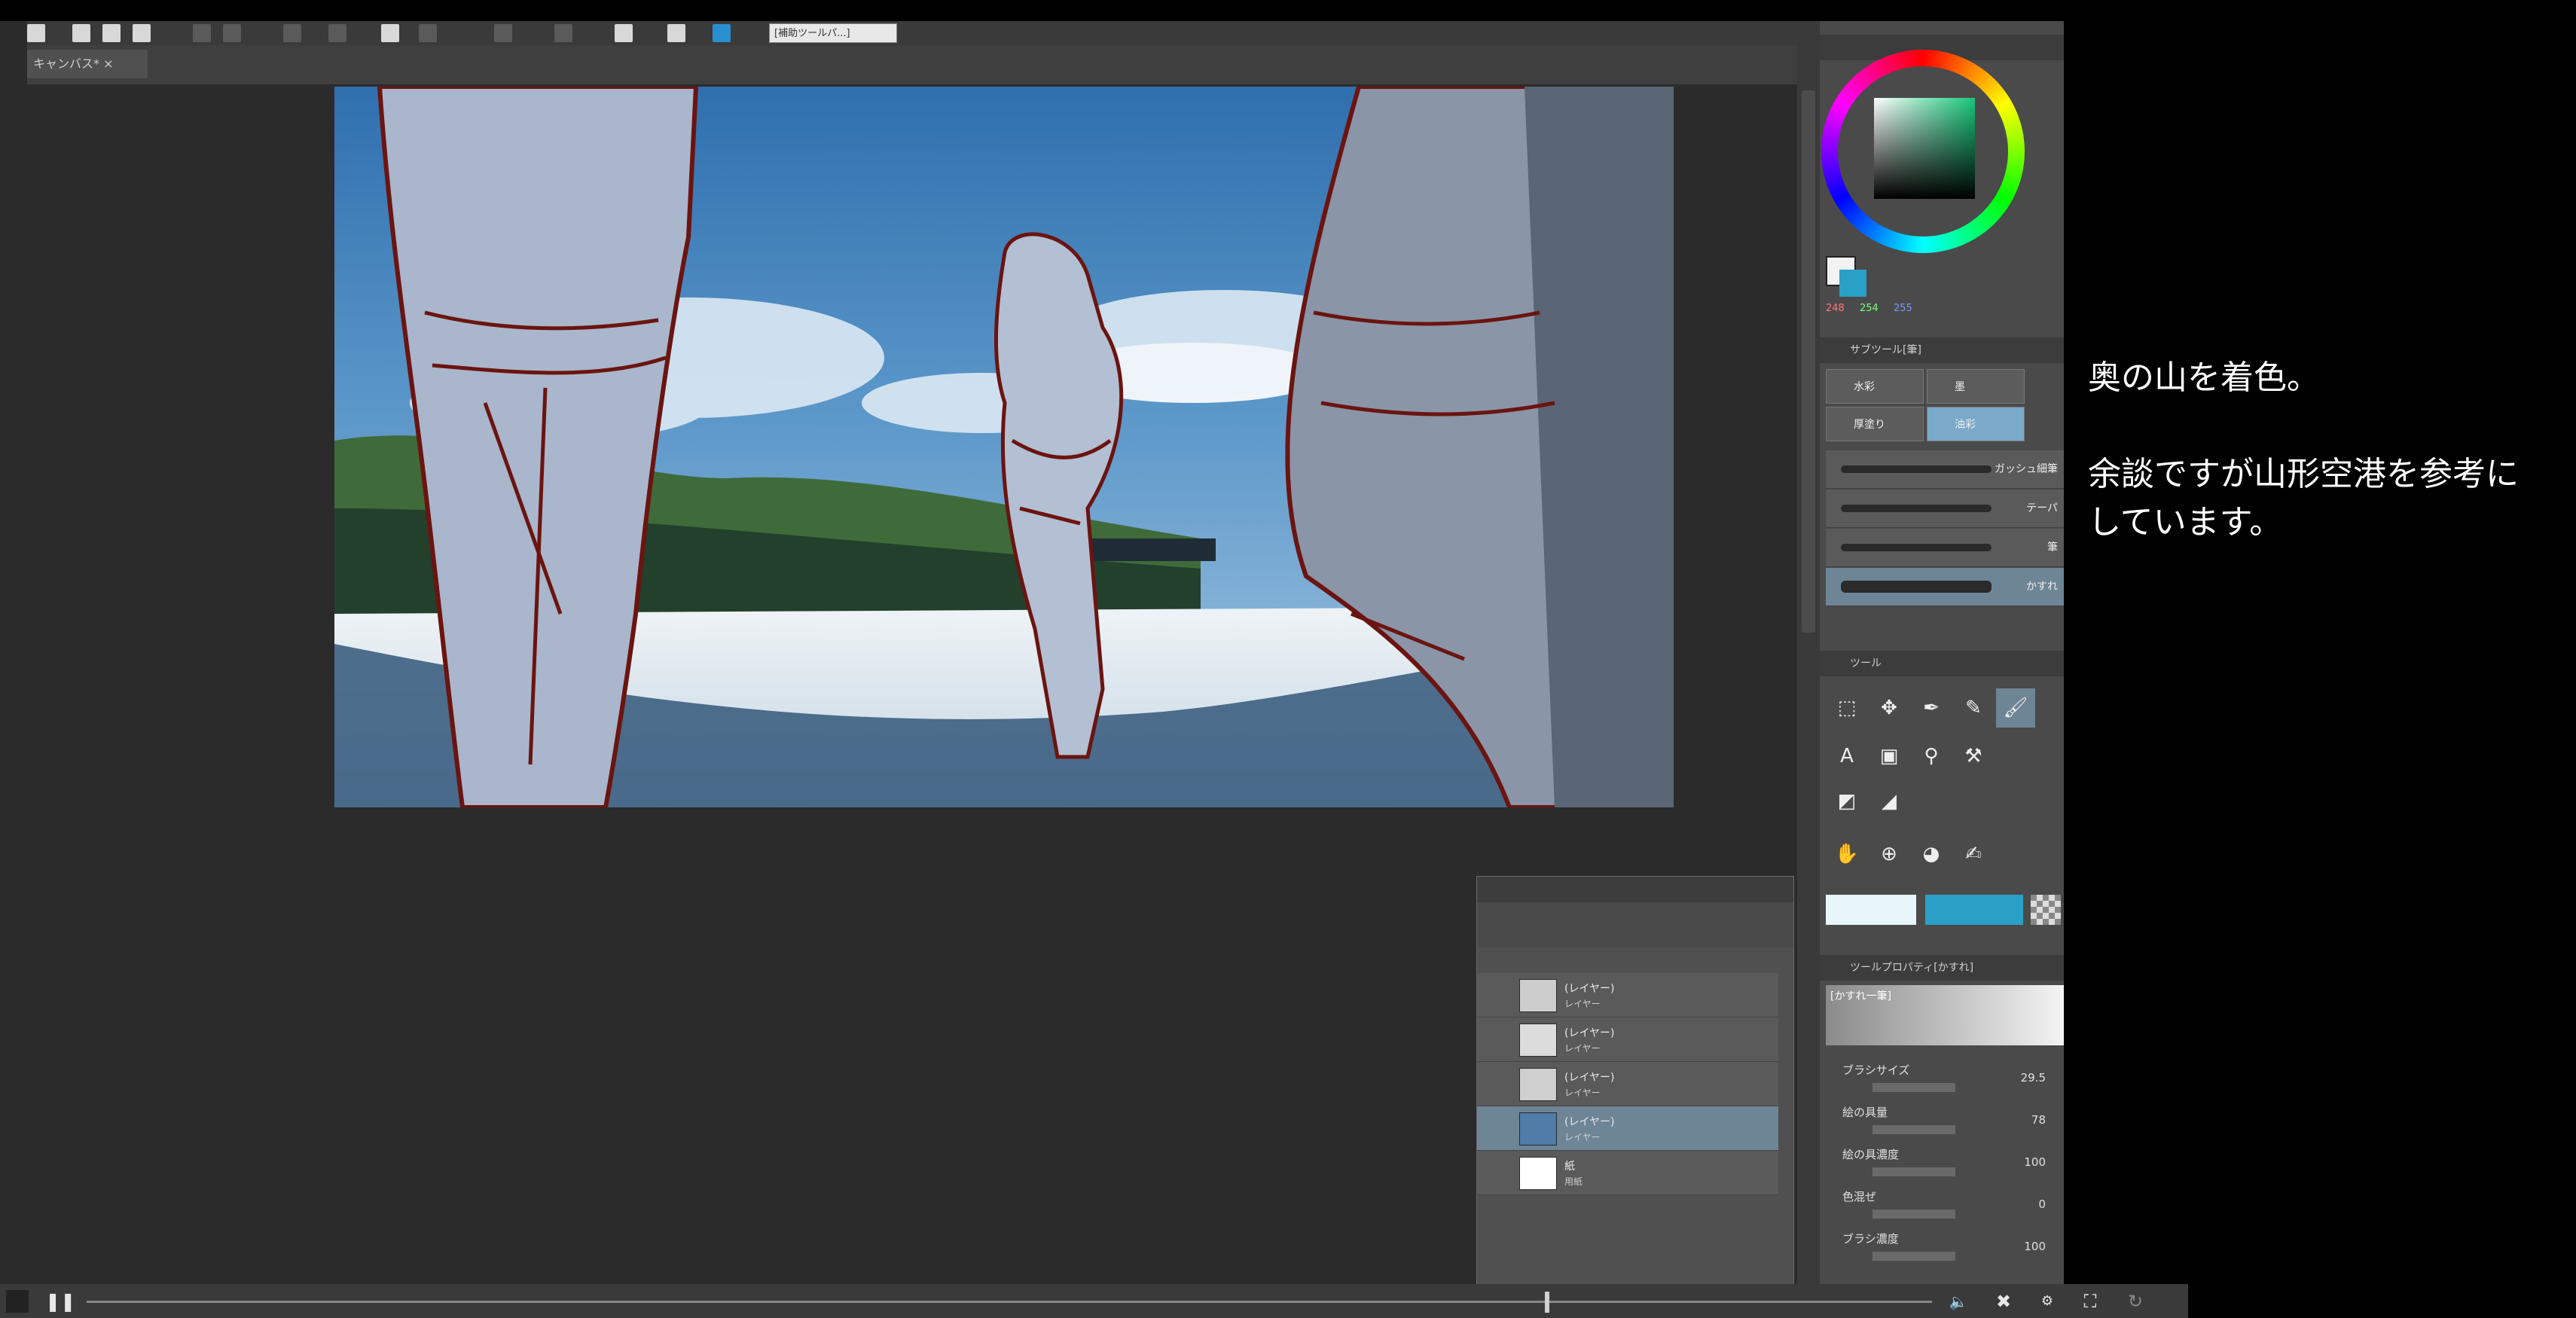 The width and height of the screenshot is (2576, 1318). Describe the element at coordinates (202, 33) in the screenshot. I see `undo-icon` at that location.